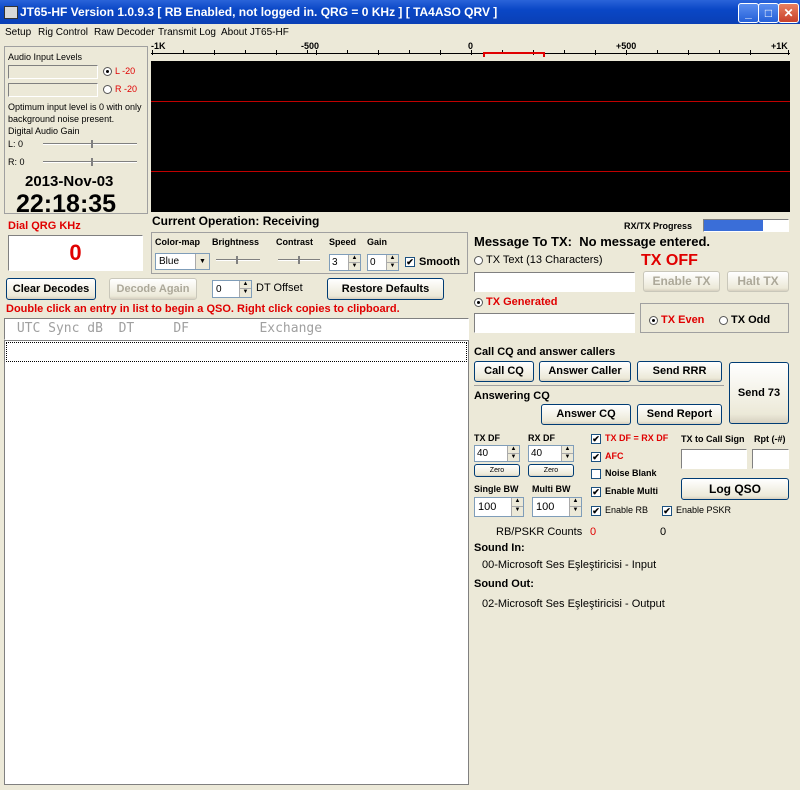  What do you see at coordinates (335, 262) in the screenshot?
I see `speed-value: 3` at bounding box center [335, 262].